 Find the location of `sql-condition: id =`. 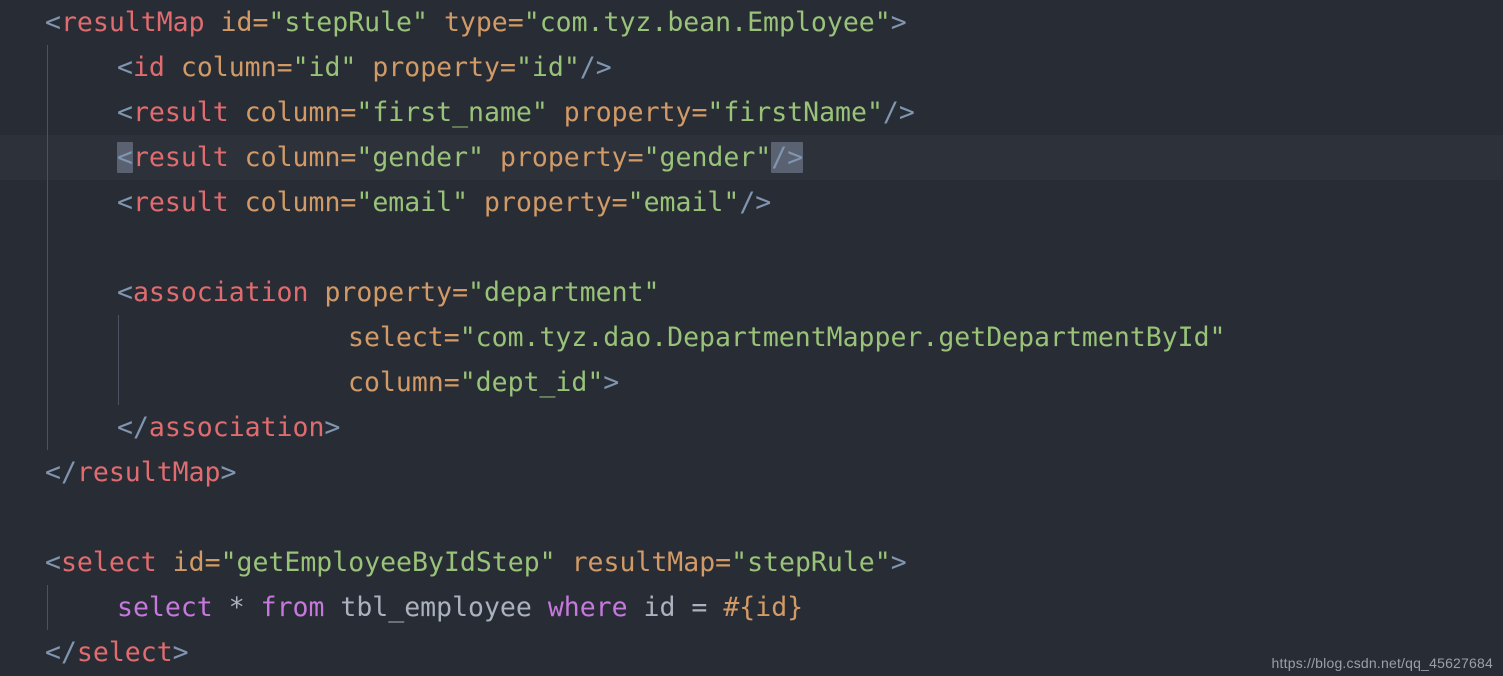

sql-condition: id = is located at coordinates (675, 607).